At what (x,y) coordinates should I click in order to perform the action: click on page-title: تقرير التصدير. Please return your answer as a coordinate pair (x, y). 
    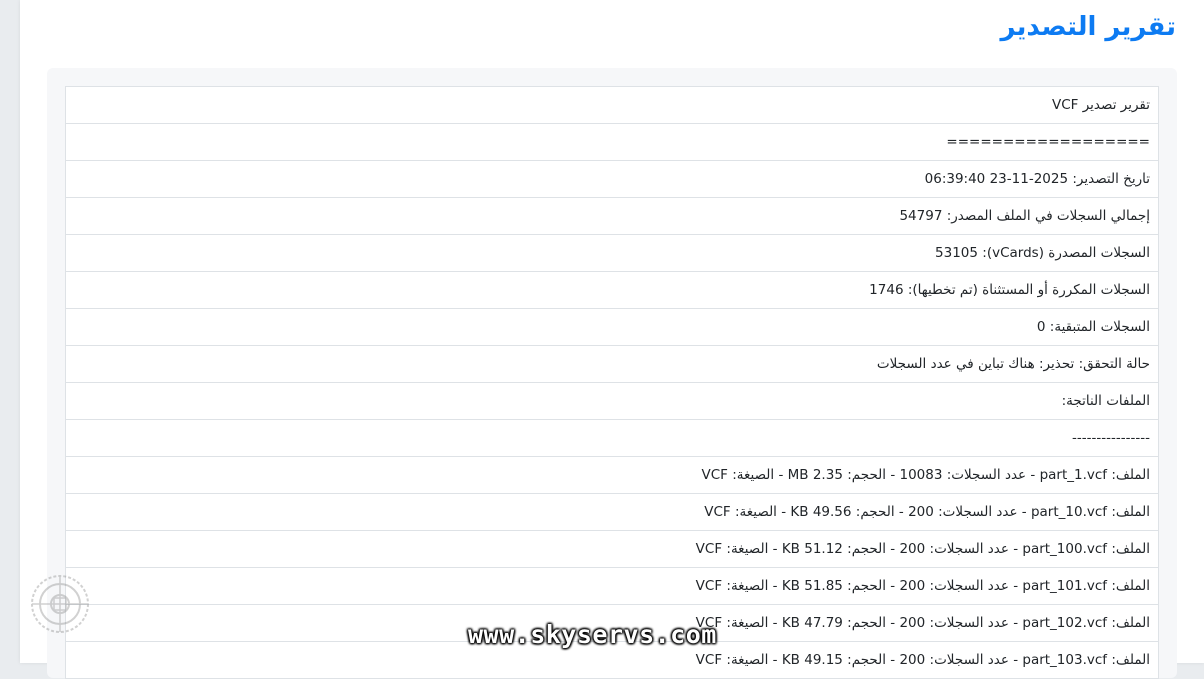
    Looking at the image, I should click on (1088, 27).